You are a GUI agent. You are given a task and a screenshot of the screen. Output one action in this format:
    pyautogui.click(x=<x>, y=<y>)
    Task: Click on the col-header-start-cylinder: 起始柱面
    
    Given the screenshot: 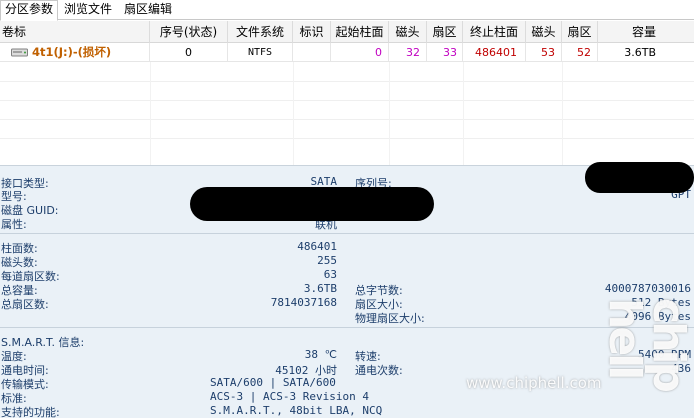 What is the action you would take?
    pyautogui.click(x=360, y=32)
    